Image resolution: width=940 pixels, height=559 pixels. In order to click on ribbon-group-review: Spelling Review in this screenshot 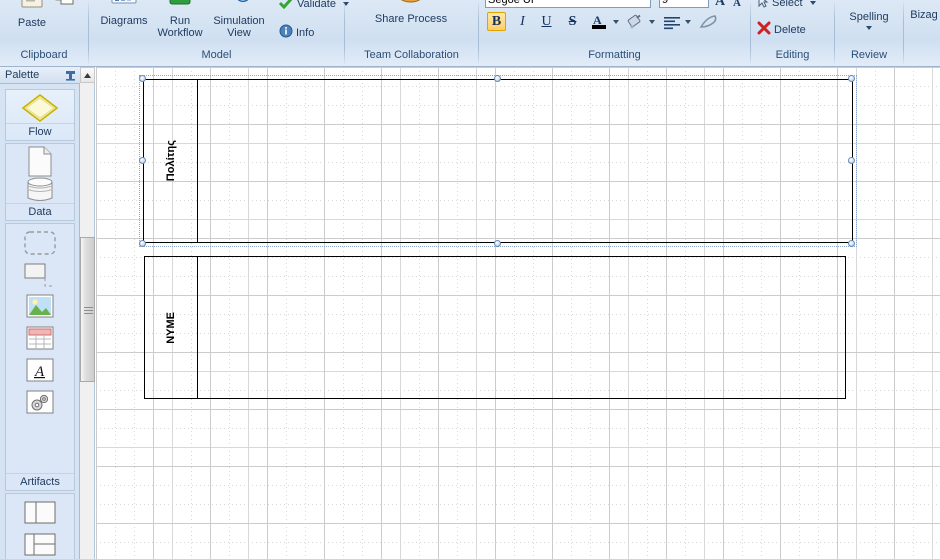, I will do `click(869, 33)`.